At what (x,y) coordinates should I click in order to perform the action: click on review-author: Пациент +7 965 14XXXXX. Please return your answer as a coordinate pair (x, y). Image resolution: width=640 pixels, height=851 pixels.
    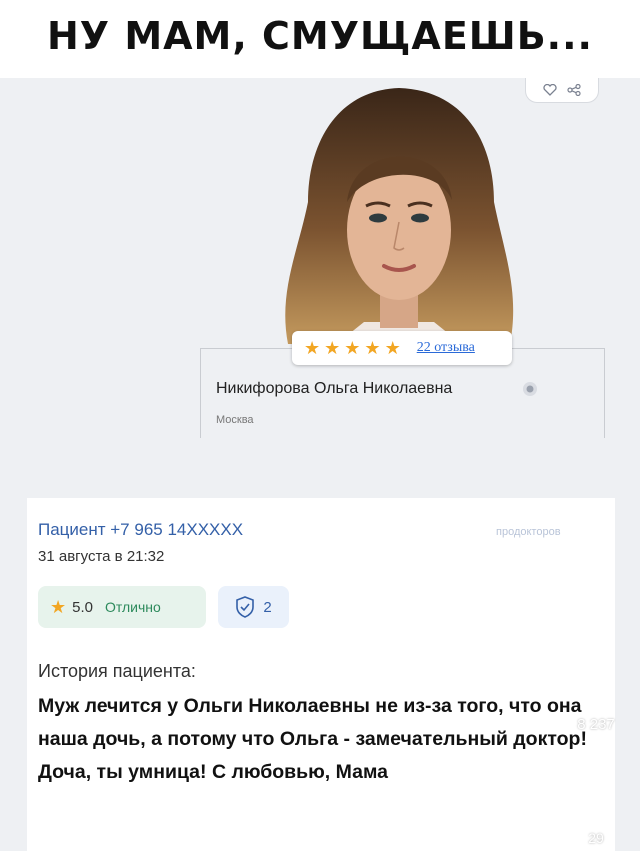
    Looking at the image, I should click on (141, 529).